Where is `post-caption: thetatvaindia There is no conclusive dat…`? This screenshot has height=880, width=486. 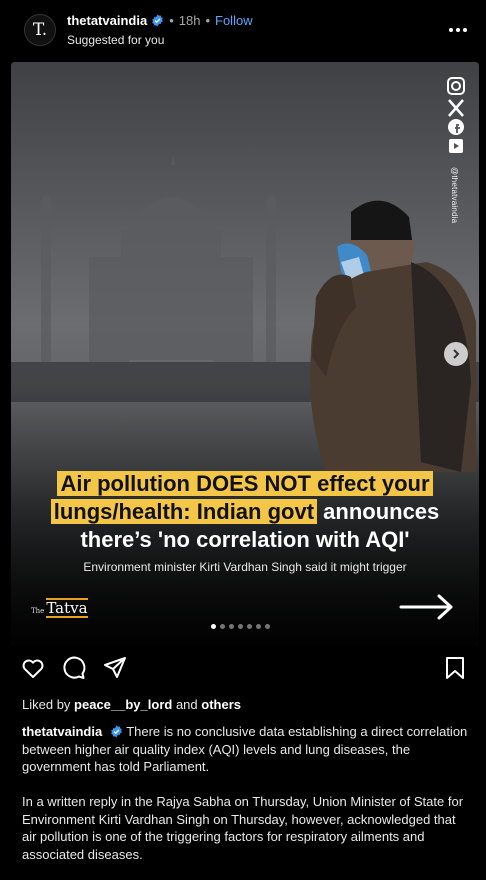
post-caption: thetatvaindia There is no conclusive dat… is located at coordinates (246, 793).